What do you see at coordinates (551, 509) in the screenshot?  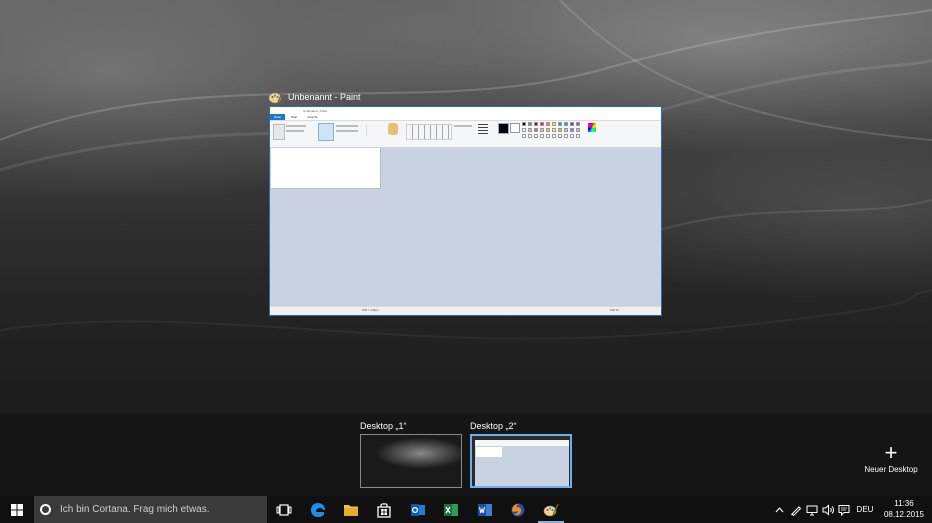 I see `taskbar-paint` at bounding box center [551, 509].